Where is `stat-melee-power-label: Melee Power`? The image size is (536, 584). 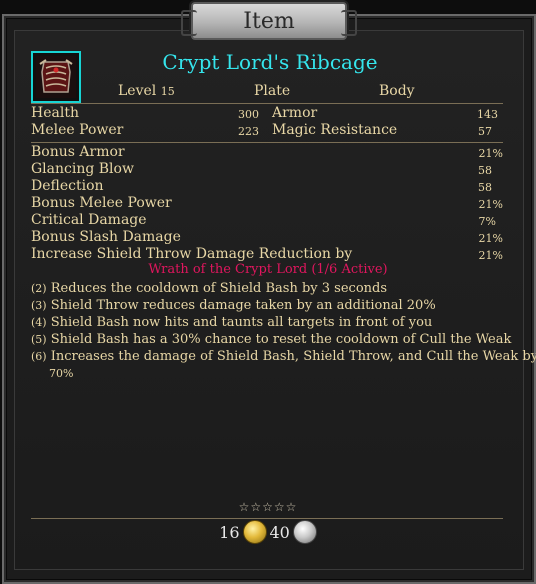 stat-melee-power-label: Melee Power is located at coordinates (77, 130).